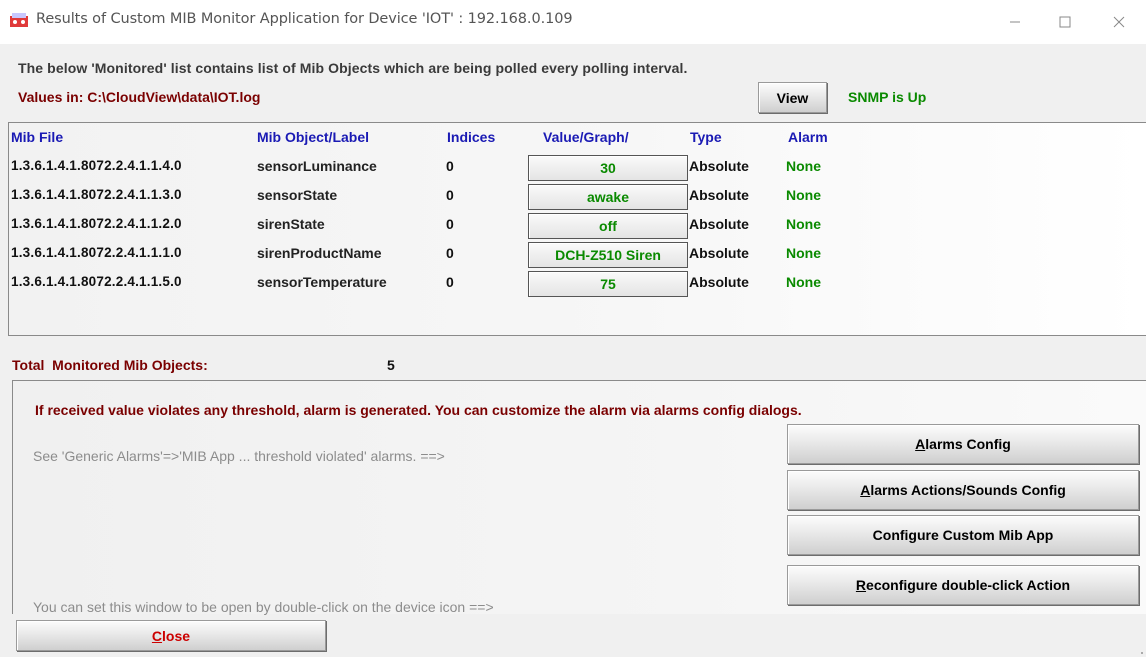 The image size is (1146, 657). I want to click on total-monitored-label: Total Monitored Mib Objects:, so click(110, 365).